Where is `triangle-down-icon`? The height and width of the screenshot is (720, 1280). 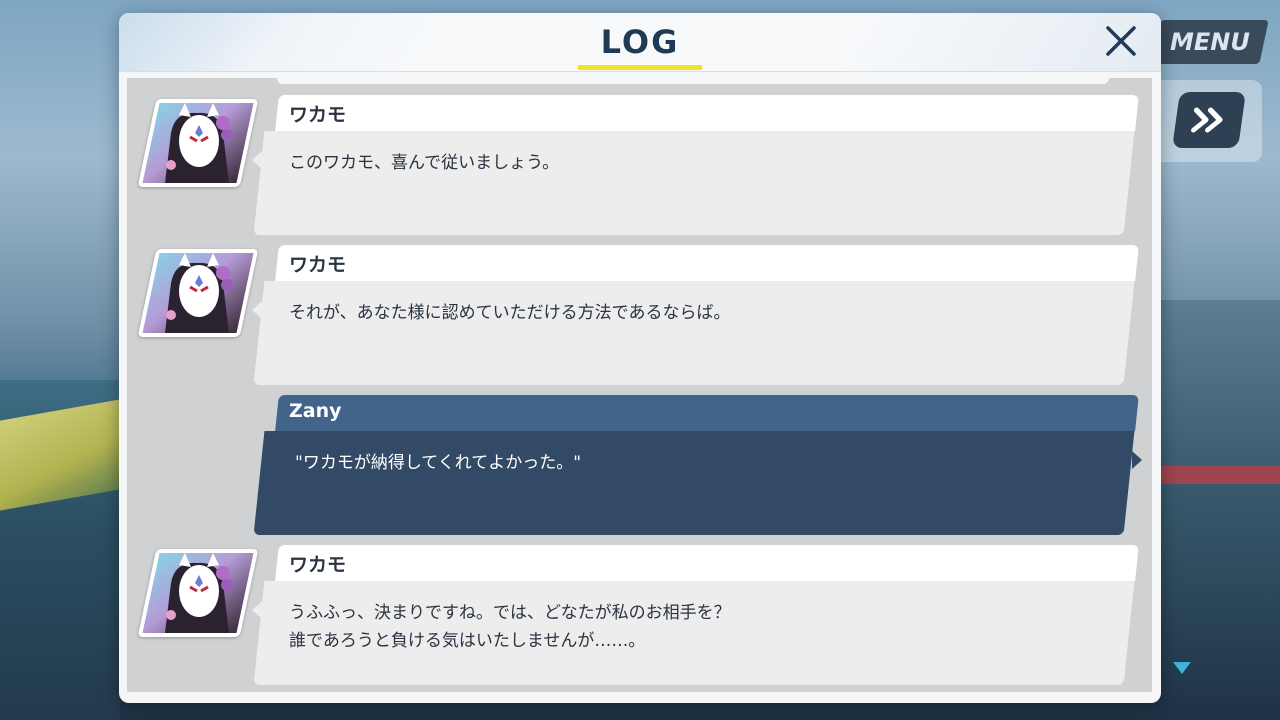
triangle-down-icon is located at coordinates (1182, 668).